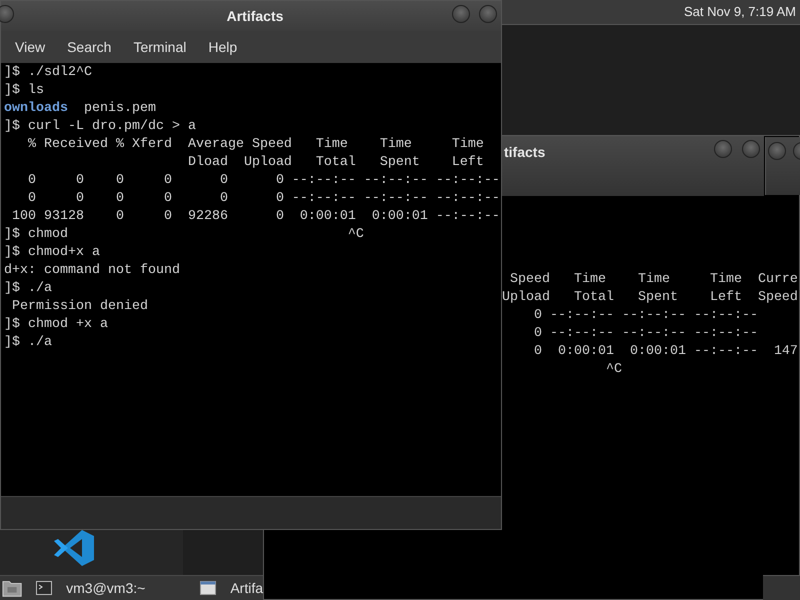 This screenshot has height=600, width=800. I want to click on window-title: tifacts, so click(525, 152).